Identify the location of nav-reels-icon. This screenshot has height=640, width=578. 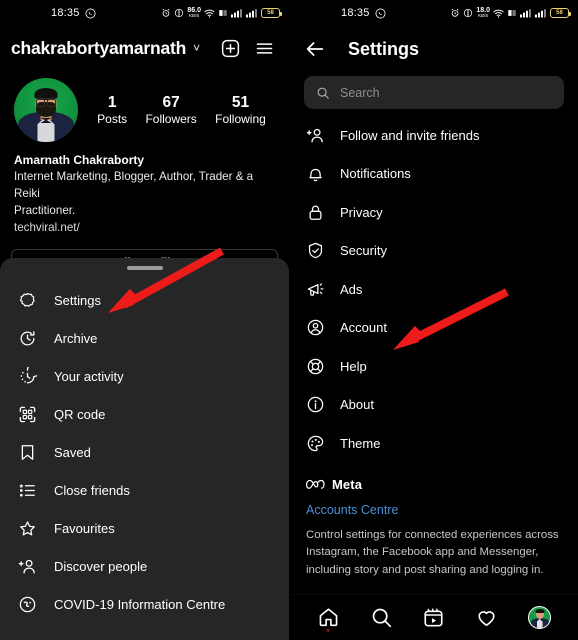
(434, 618).